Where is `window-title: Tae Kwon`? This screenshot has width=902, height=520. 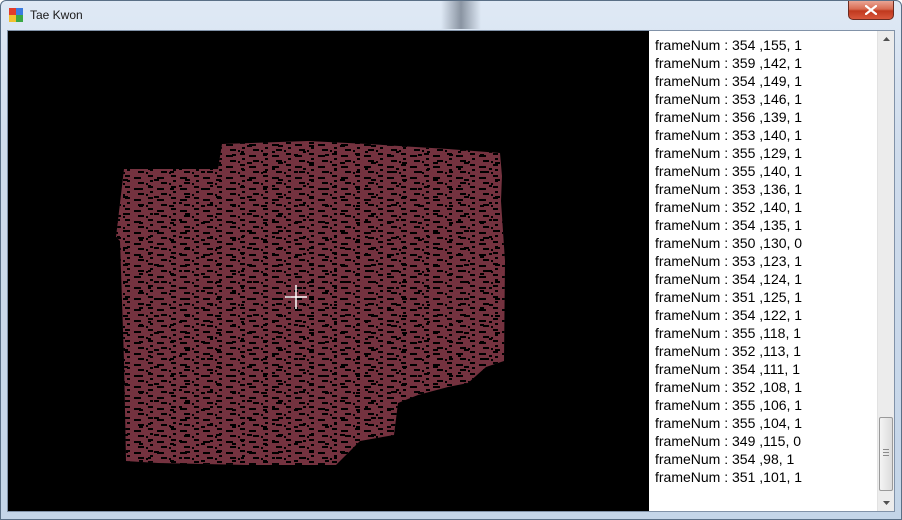 window-title: Tae Kwon is located at coordinates (56, 15).